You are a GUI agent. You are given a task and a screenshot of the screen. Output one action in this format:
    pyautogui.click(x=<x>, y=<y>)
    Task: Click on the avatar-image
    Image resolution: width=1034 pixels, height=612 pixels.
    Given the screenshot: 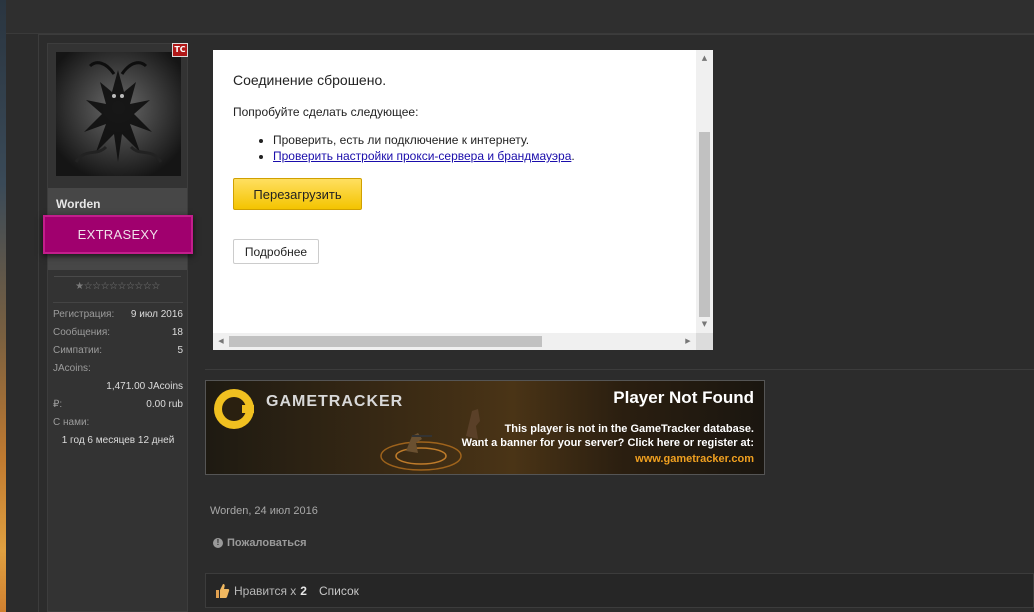 What is the action you would take?
    pyautogui.click(x=118, y=114)
    